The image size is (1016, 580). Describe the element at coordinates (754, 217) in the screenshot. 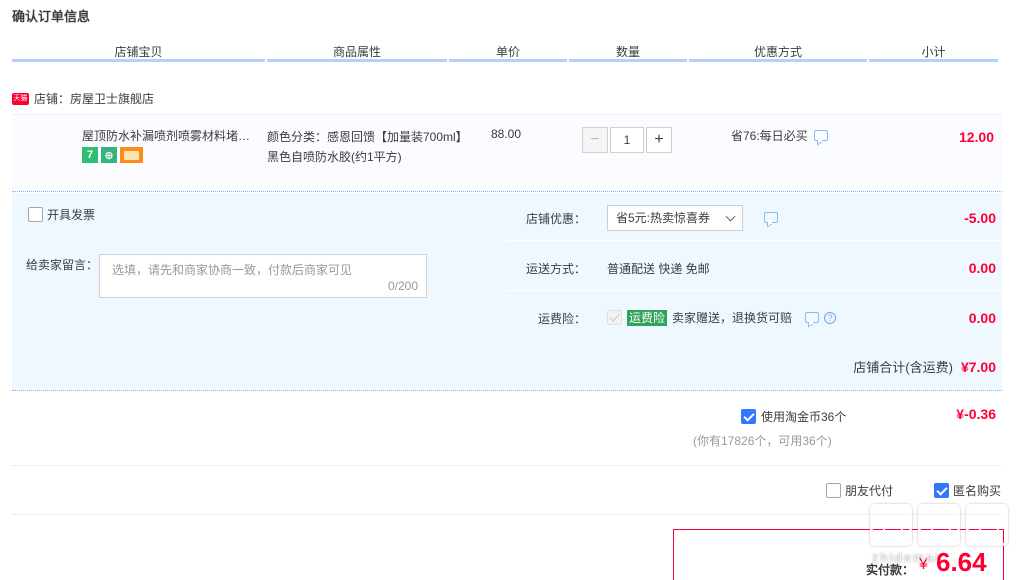

I see `shop-discount-row: 店铺优惠： 省5元:热卖惊喜券 -5.00` at that location.